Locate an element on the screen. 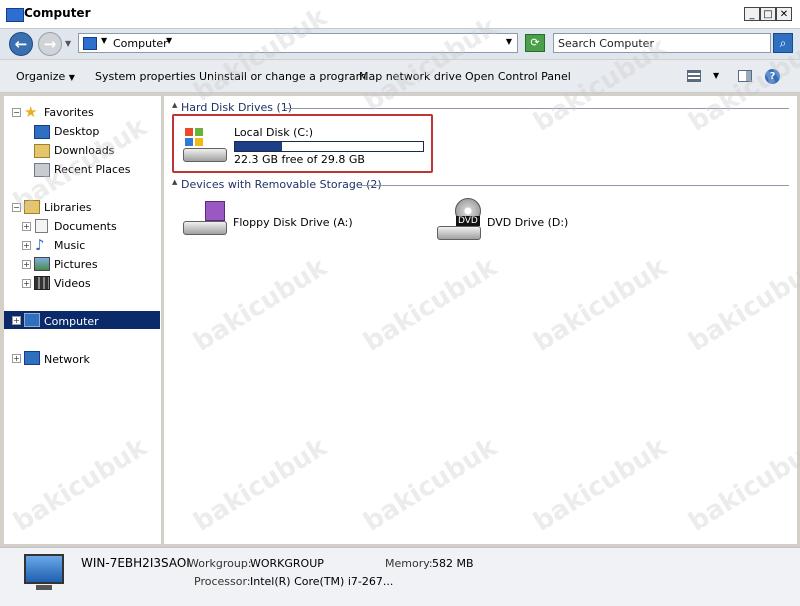 This screenshot has width=800, height=606. system-properties-button: System properties is located at coordinates (145, 76).